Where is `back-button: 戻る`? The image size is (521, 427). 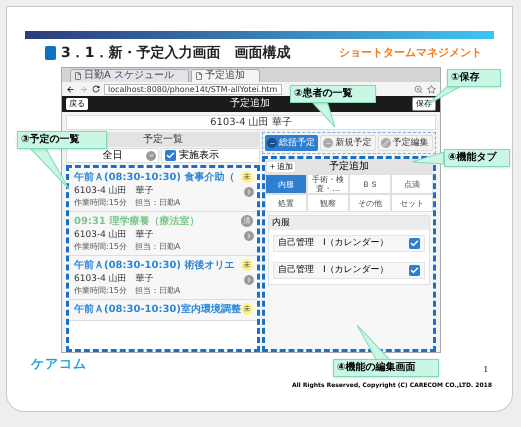
back-button: 戻る is located at coordinates (77, 104).